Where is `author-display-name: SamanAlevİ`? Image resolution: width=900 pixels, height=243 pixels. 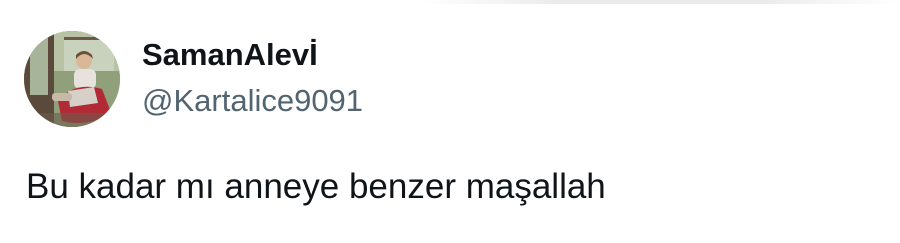
author-display-name: SamanAlevİ is located at coordinates (230, 54).